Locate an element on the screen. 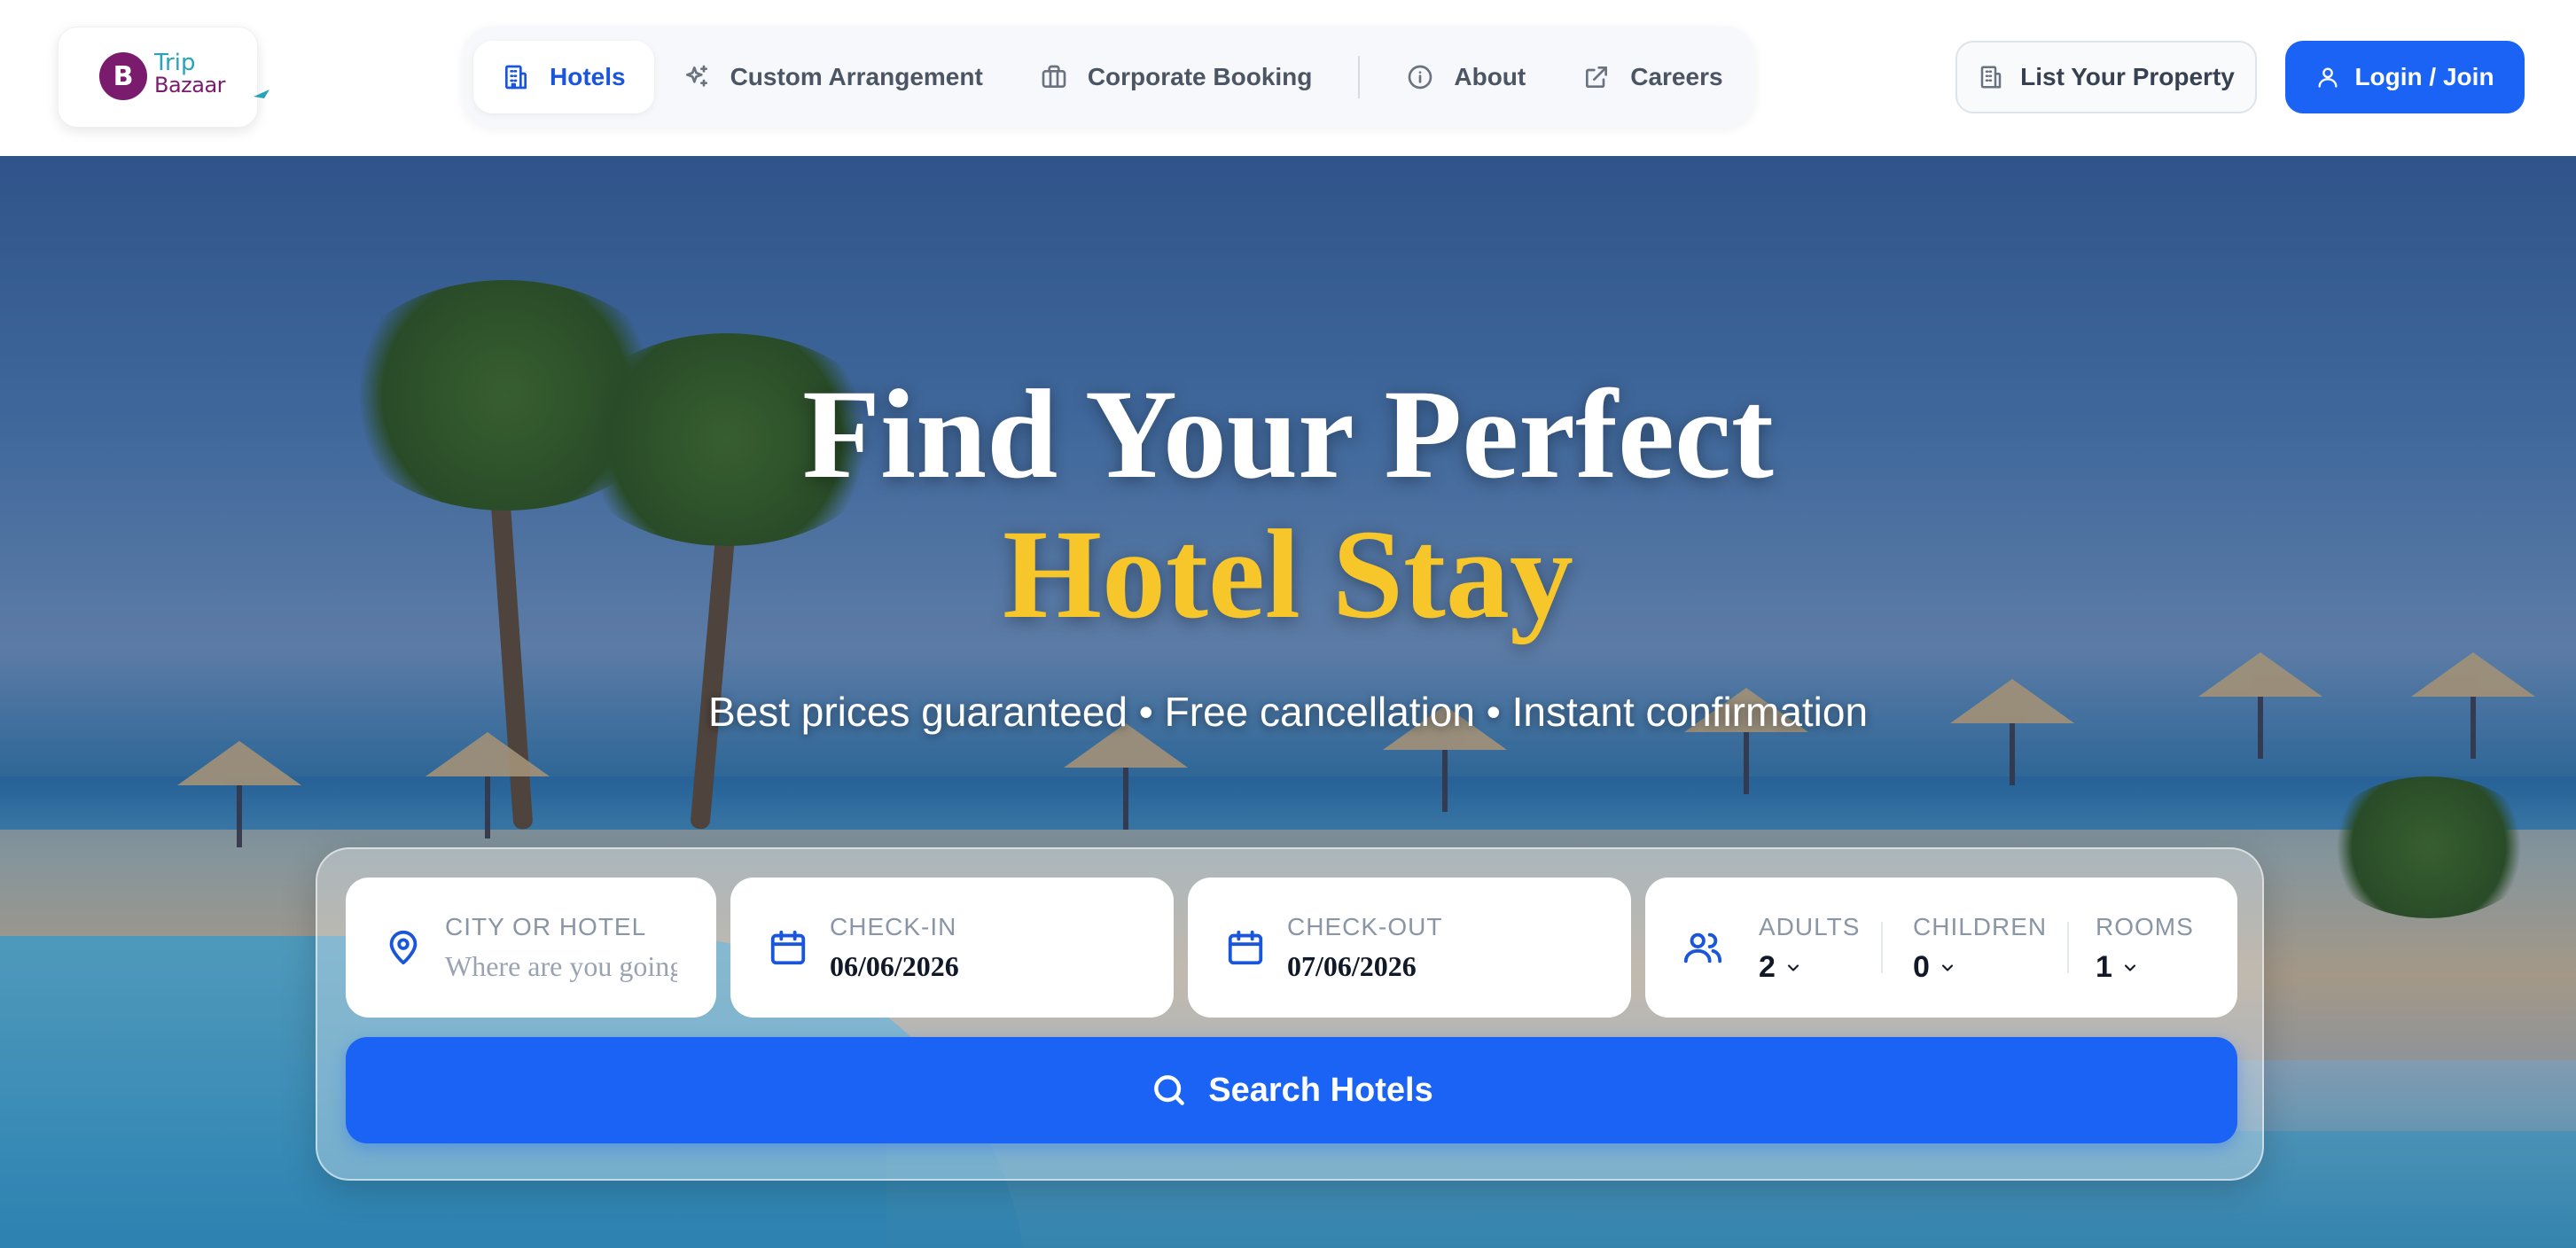 This screenshot has height=1248, width=2576. brand-logo: B Trip Bazaar is located at coordinates (163, 77).